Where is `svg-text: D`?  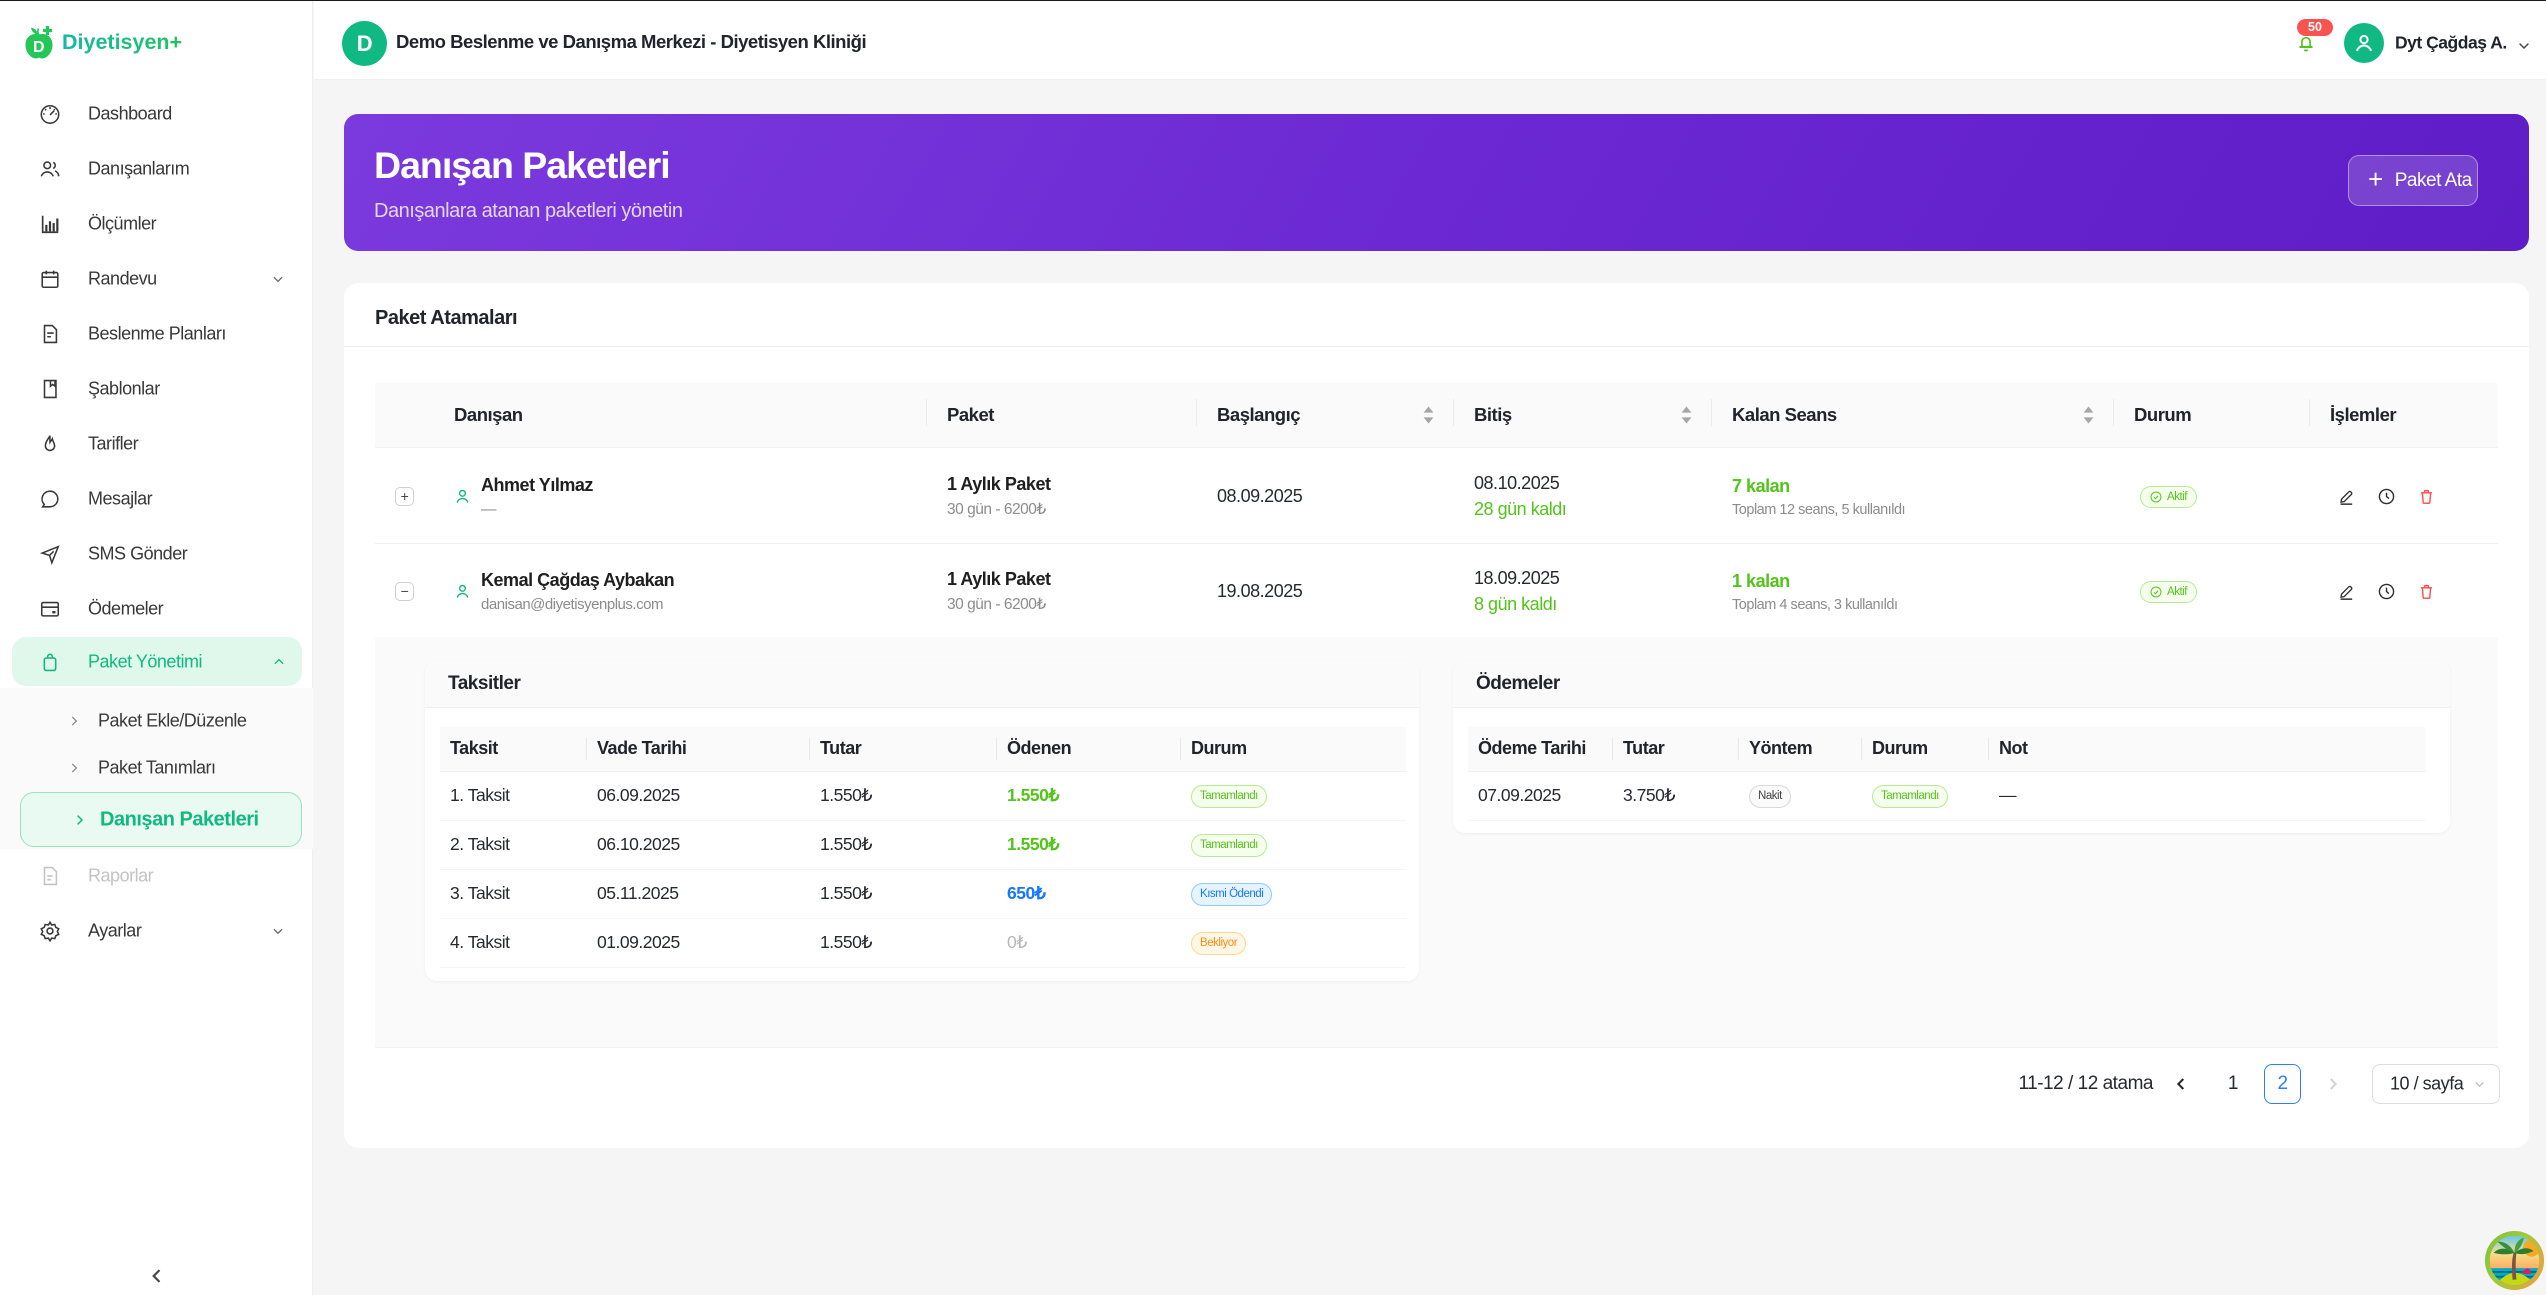
svg-text: D is located at coordinates (38, 47).